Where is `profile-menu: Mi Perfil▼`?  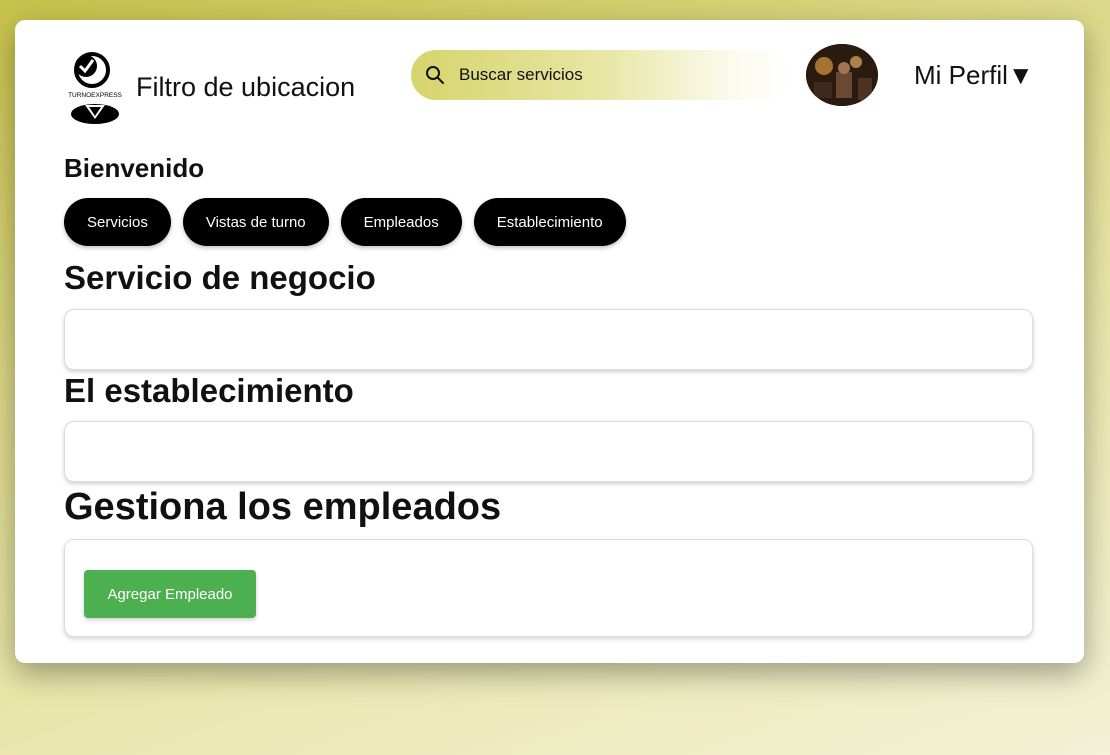 profile-menu: Mi Perfil▼ is located at coordinates (974, 75).